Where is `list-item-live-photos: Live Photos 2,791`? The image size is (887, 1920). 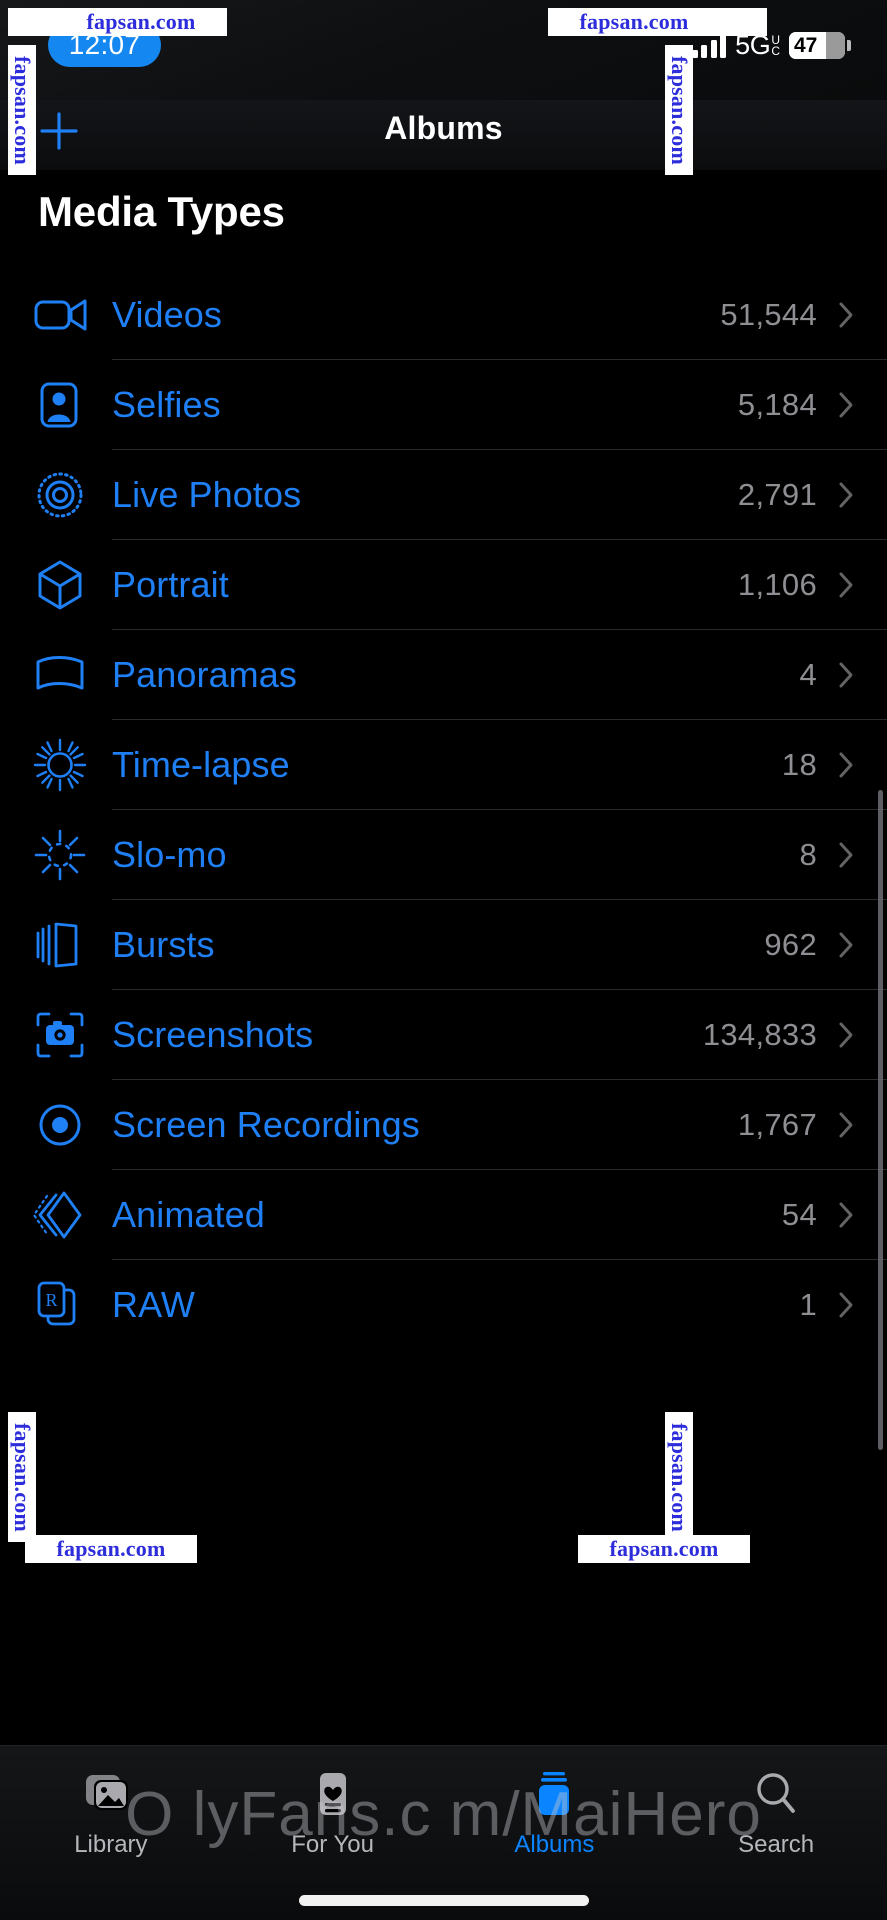 list-item-live-photos: Live Photos 2,791 is located at coordinates (443, 495).